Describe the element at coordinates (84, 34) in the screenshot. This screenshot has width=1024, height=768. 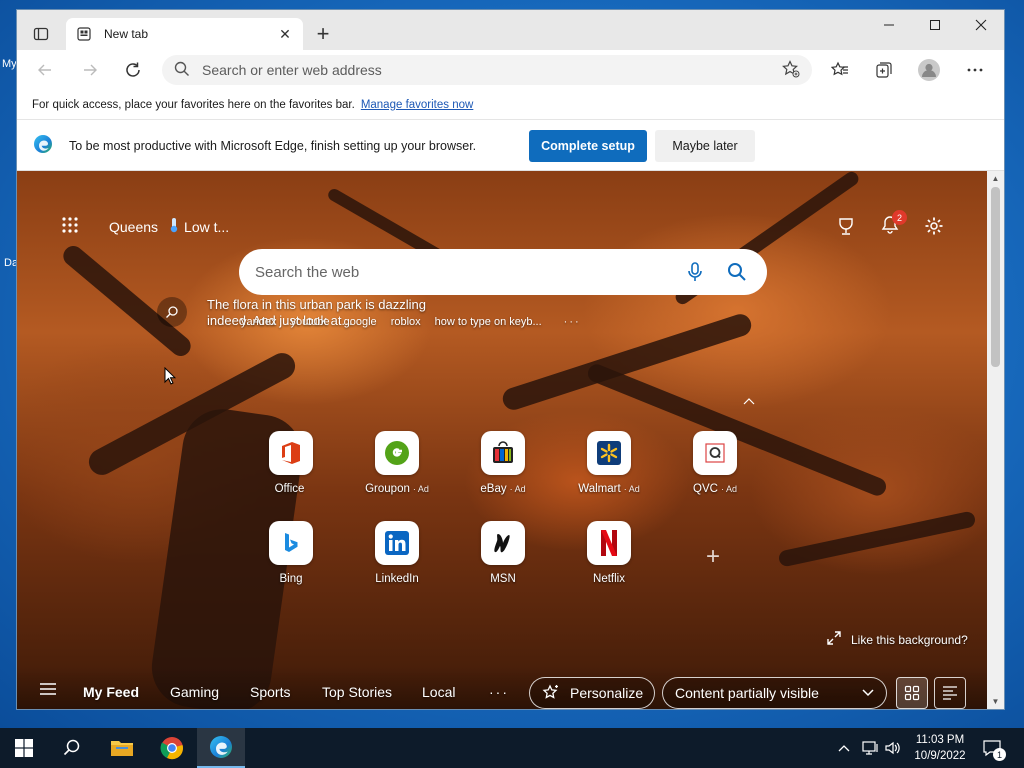
I see `new-tab-icon` at that location.